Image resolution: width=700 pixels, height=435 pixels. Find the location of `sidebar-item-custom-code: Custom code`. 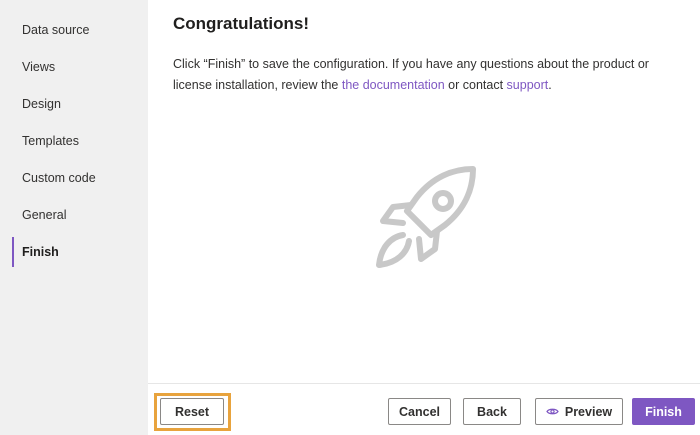

sidebar-item-custom-code: Custom code is located at coordinates (80, 178).